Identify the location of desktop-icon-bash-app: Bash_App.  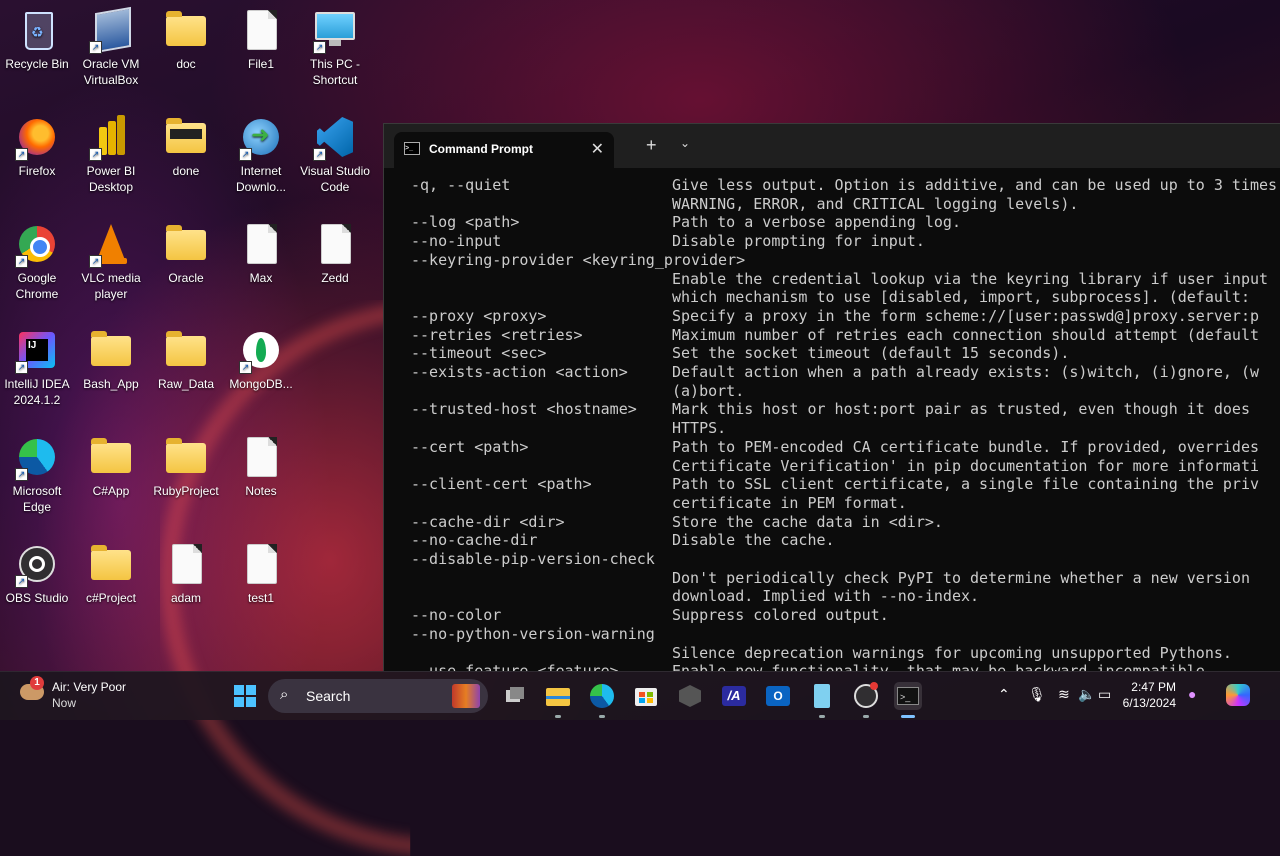
(111, 357).